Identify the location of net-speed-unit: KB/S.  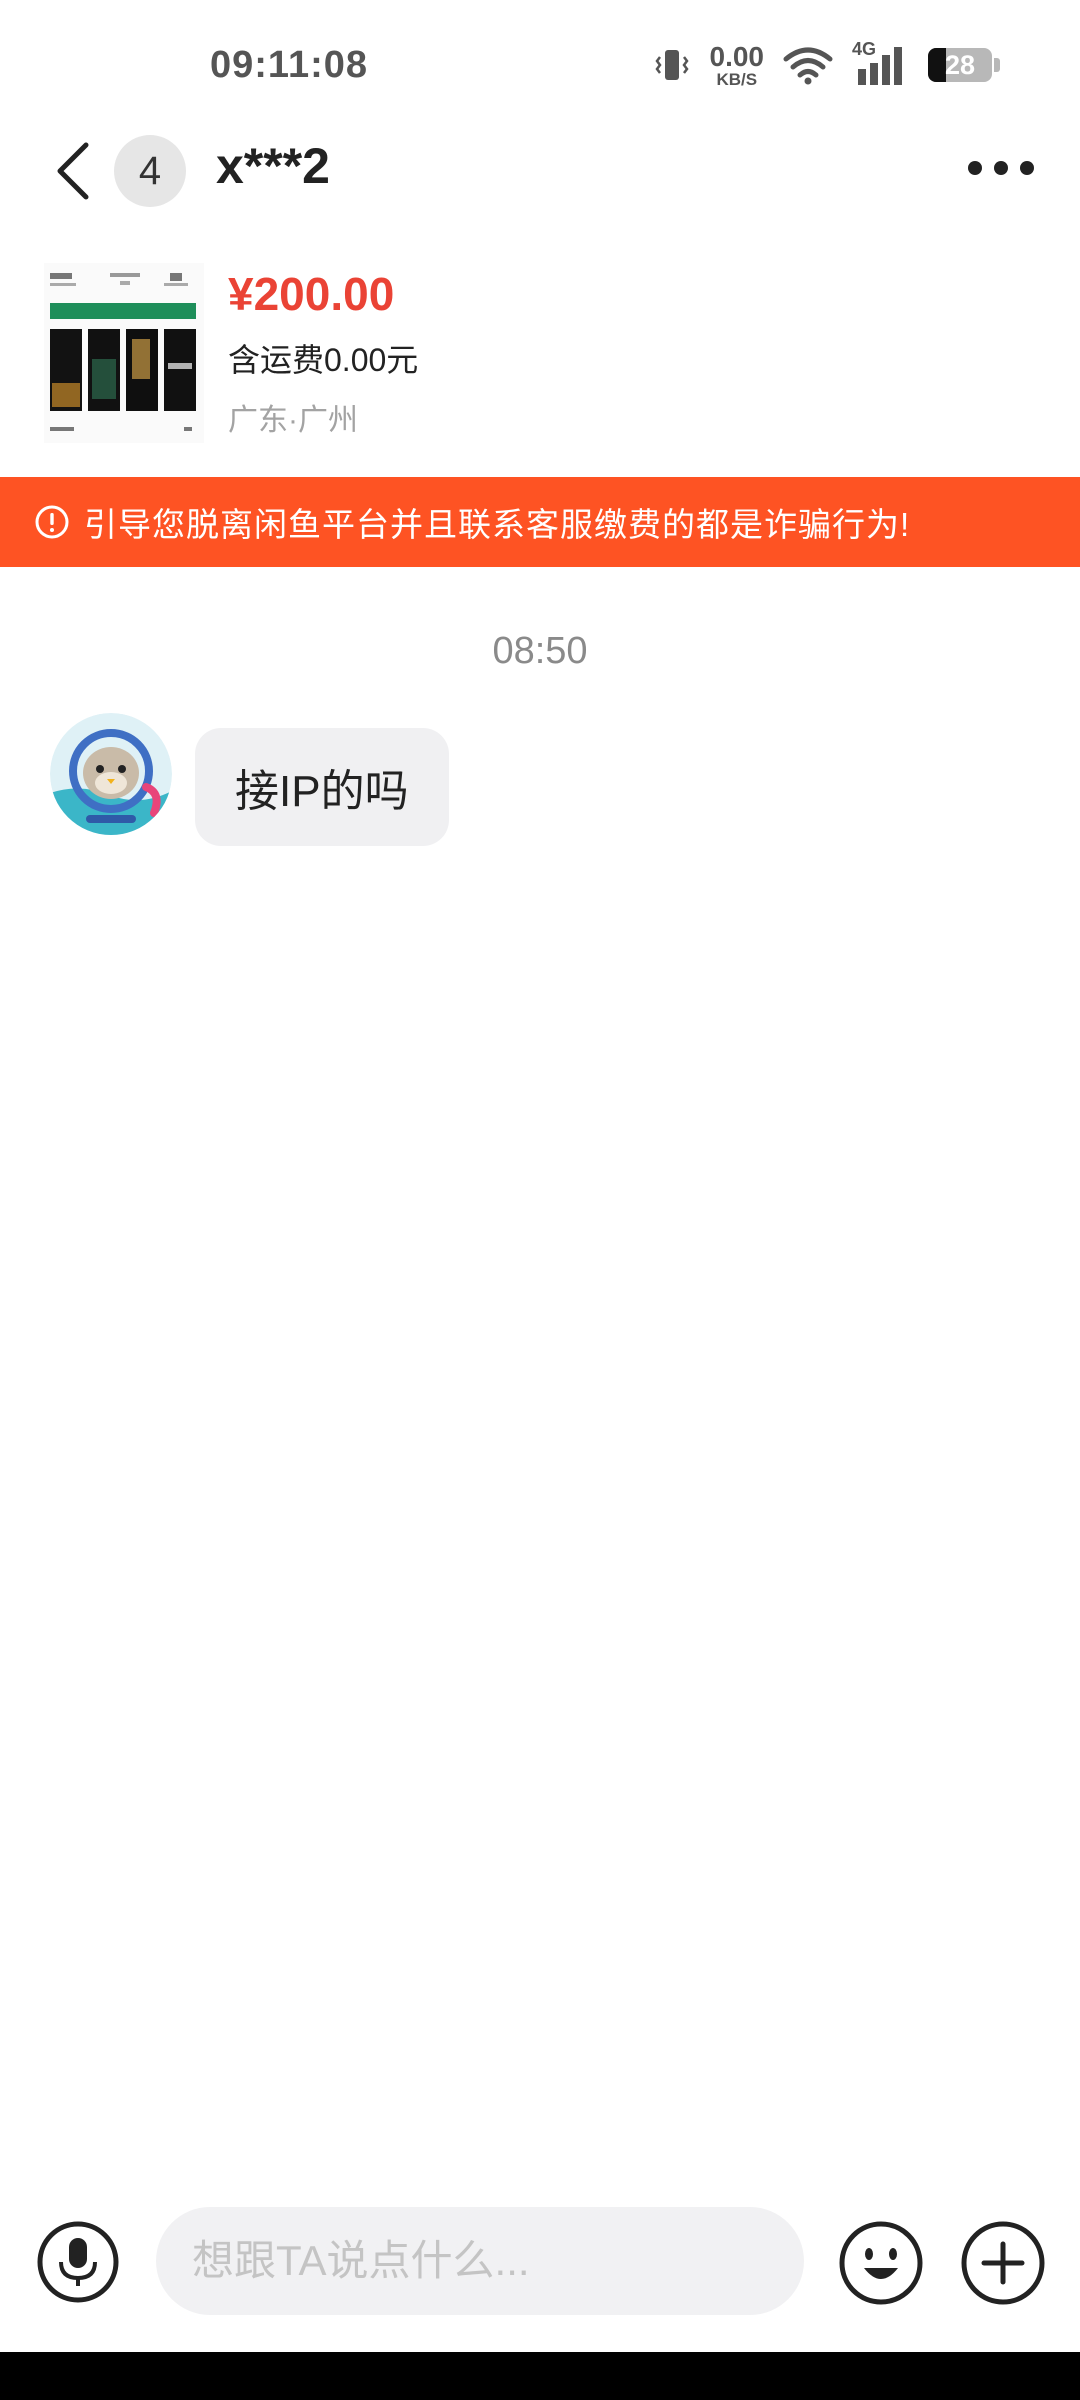
(737, 79).